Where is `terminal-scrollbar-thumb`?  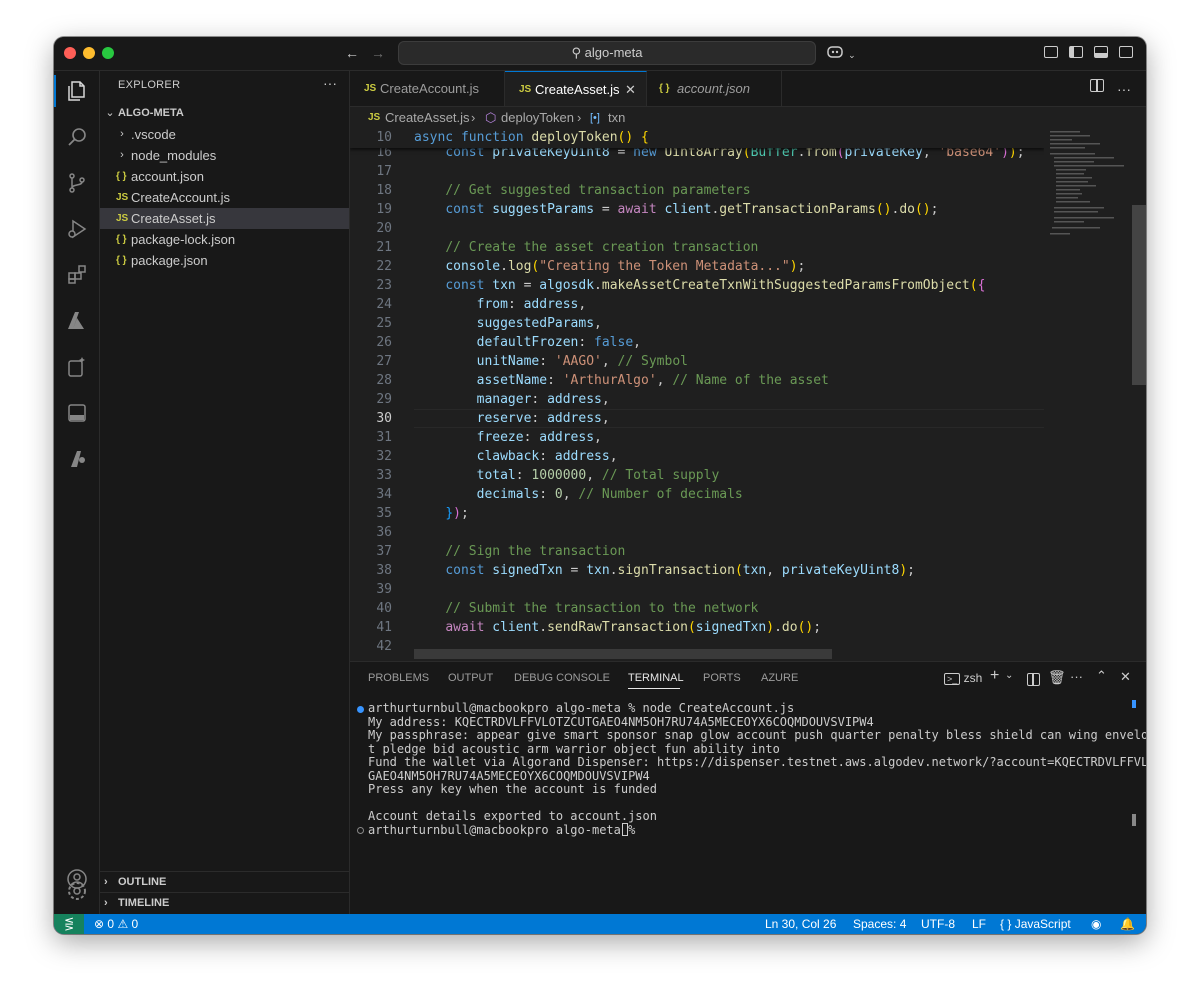
terminal-scrollbar-thumb is located at coordinates (1134, 820).